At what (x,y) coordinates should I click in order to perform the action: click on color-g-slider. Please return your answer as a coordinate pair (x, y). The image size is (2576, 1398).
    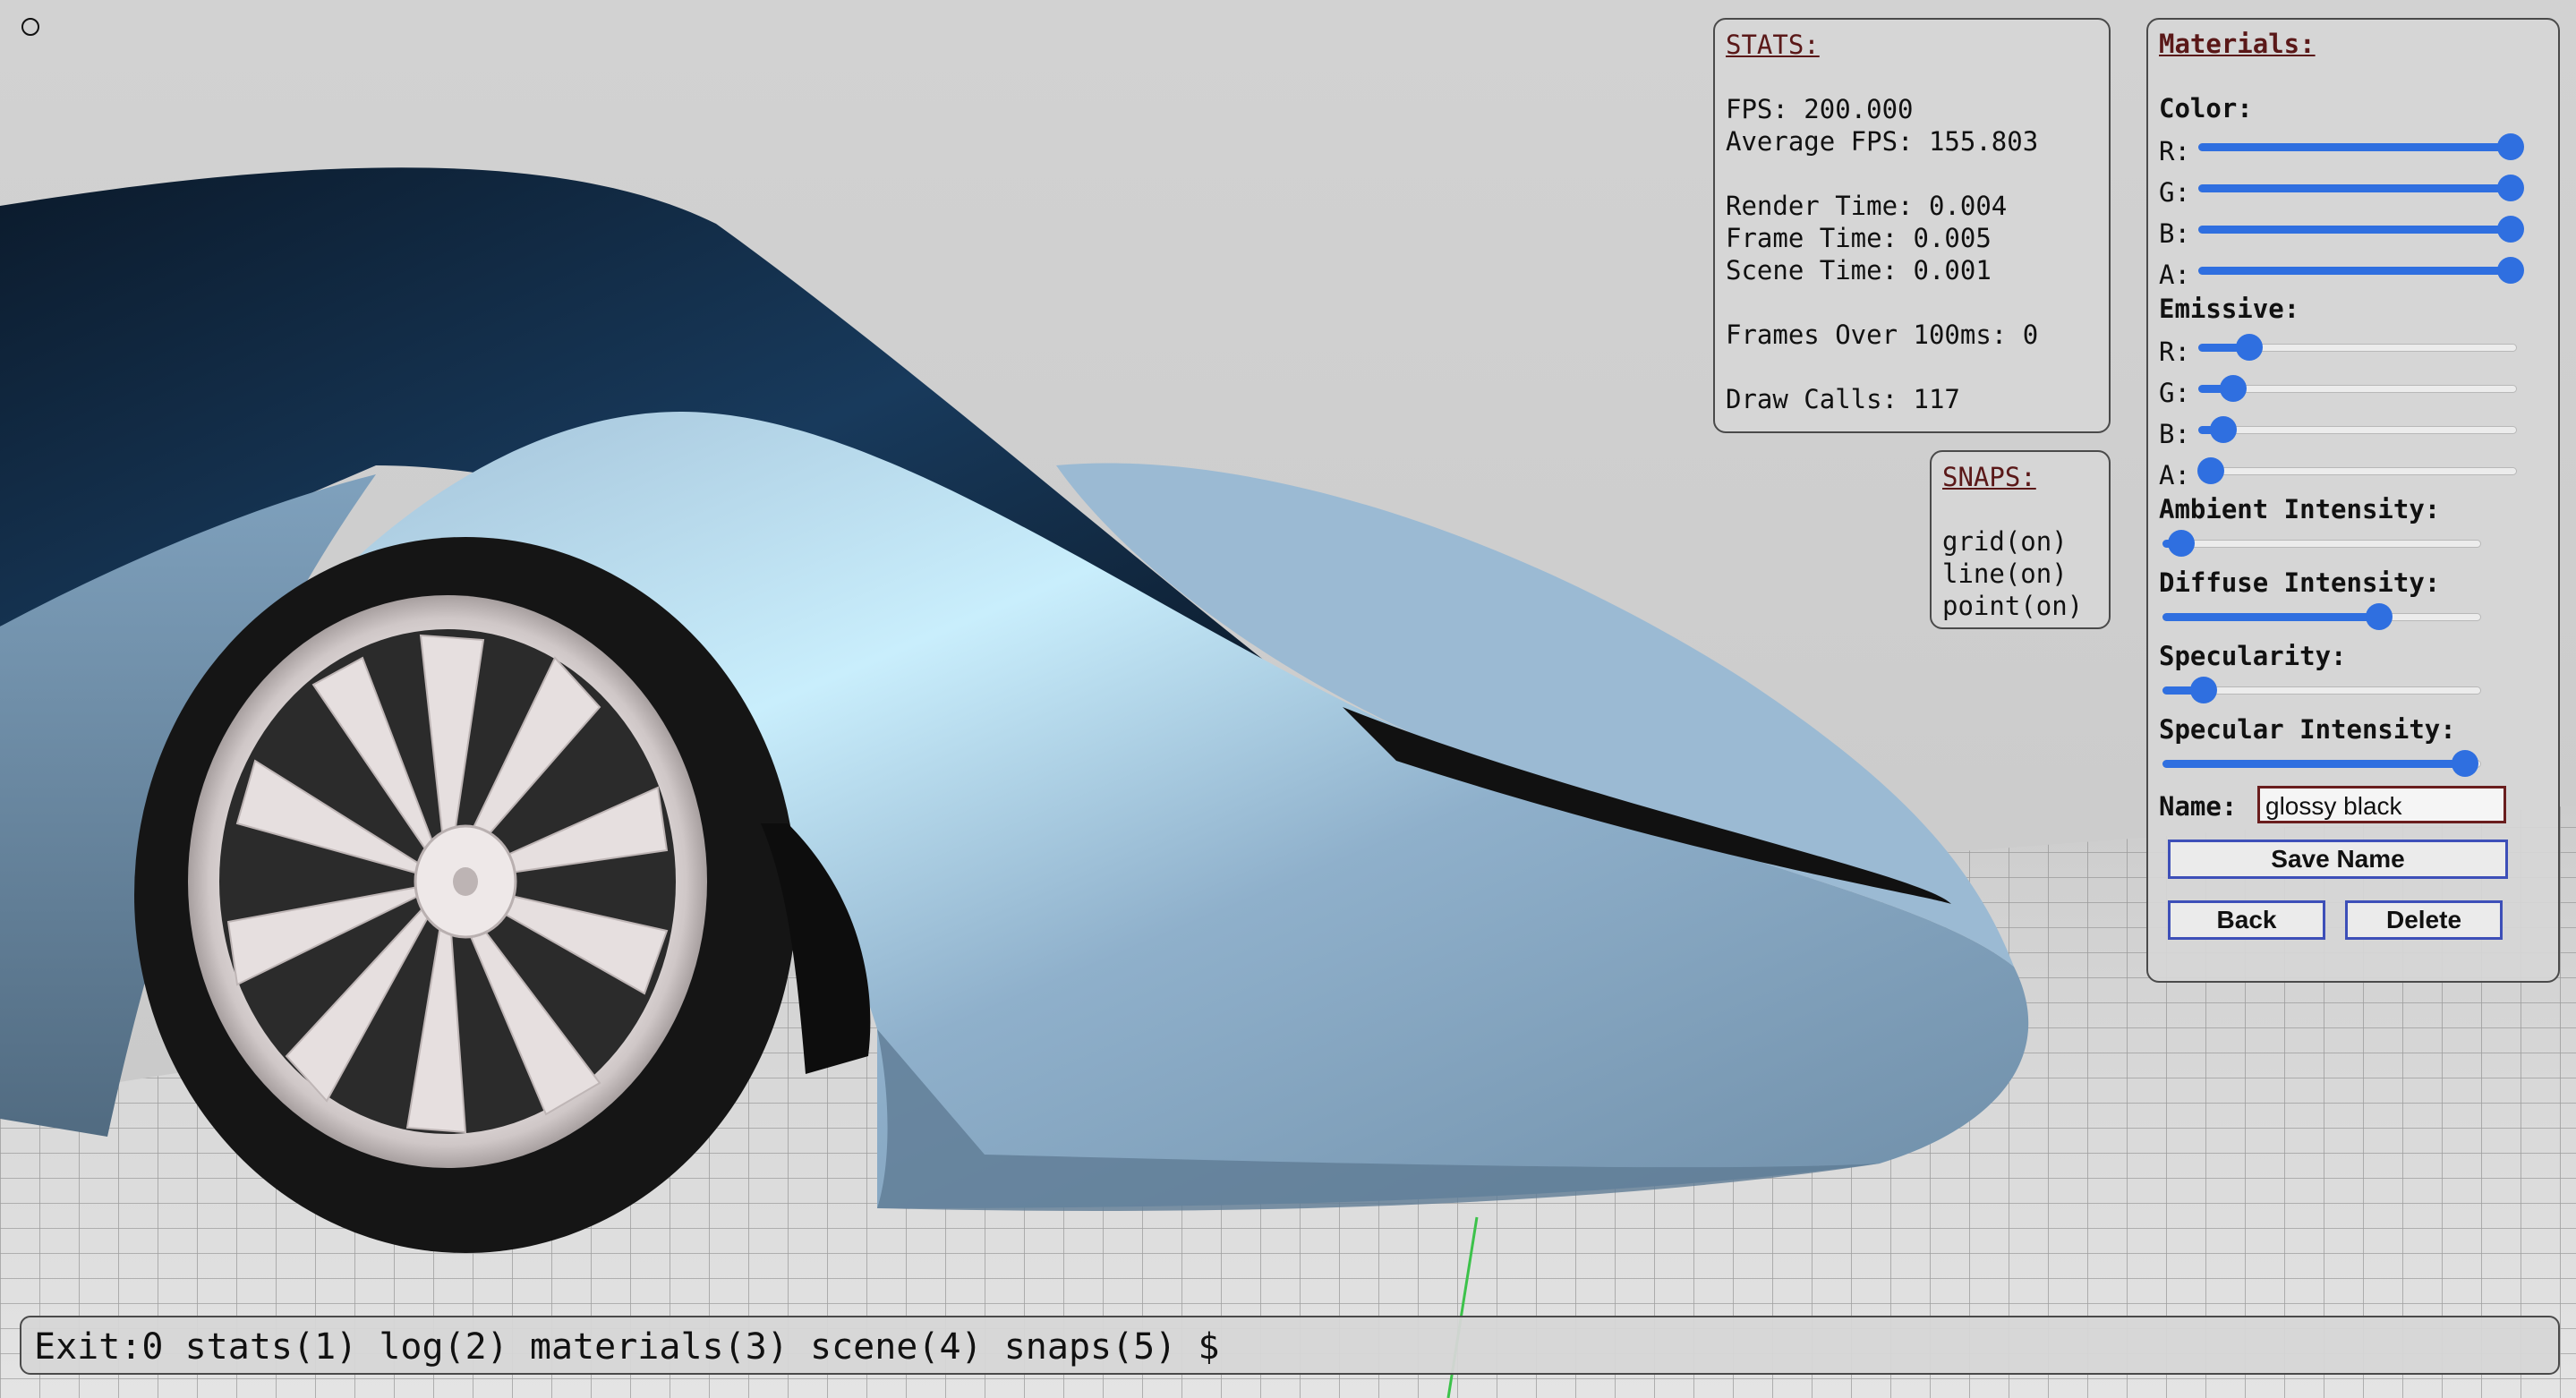
    Looking at the image, I should click on (2361, 188).